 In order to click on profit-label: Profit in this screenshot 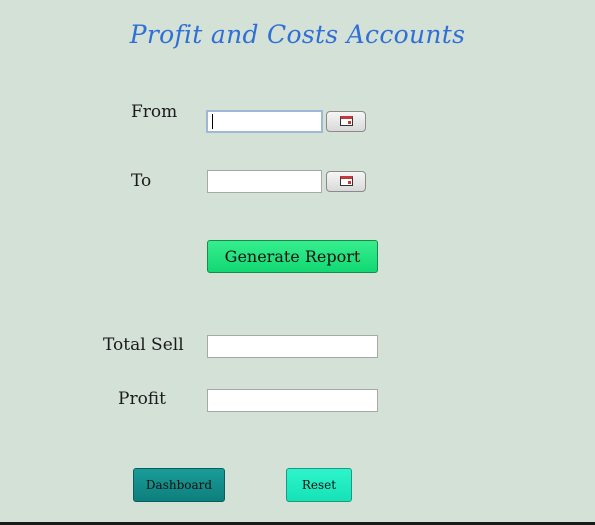, I will do `click(142, 399)`.